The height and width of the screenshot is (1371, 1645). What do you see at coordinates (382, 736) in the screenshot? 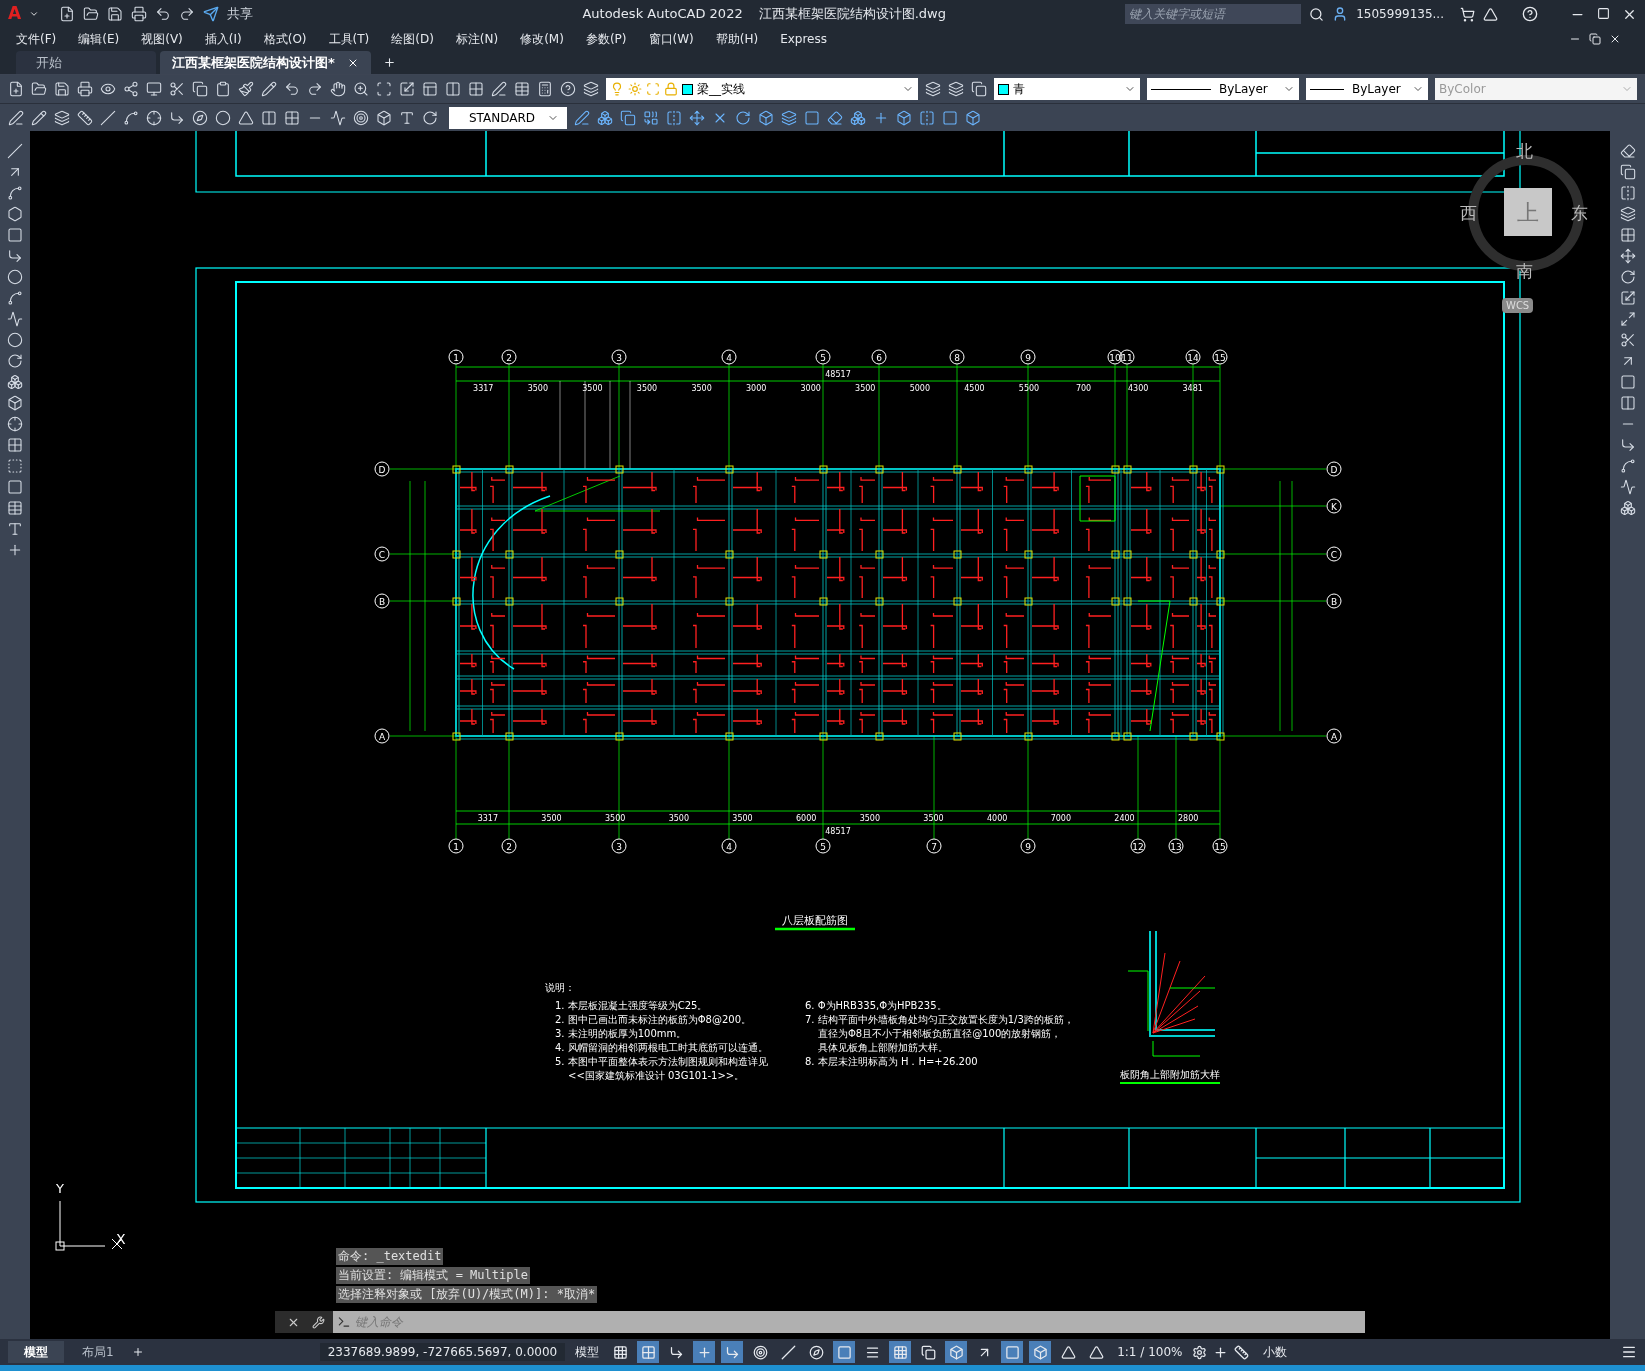
I see `axis-bubble: A` at bounding box center [382, 736].